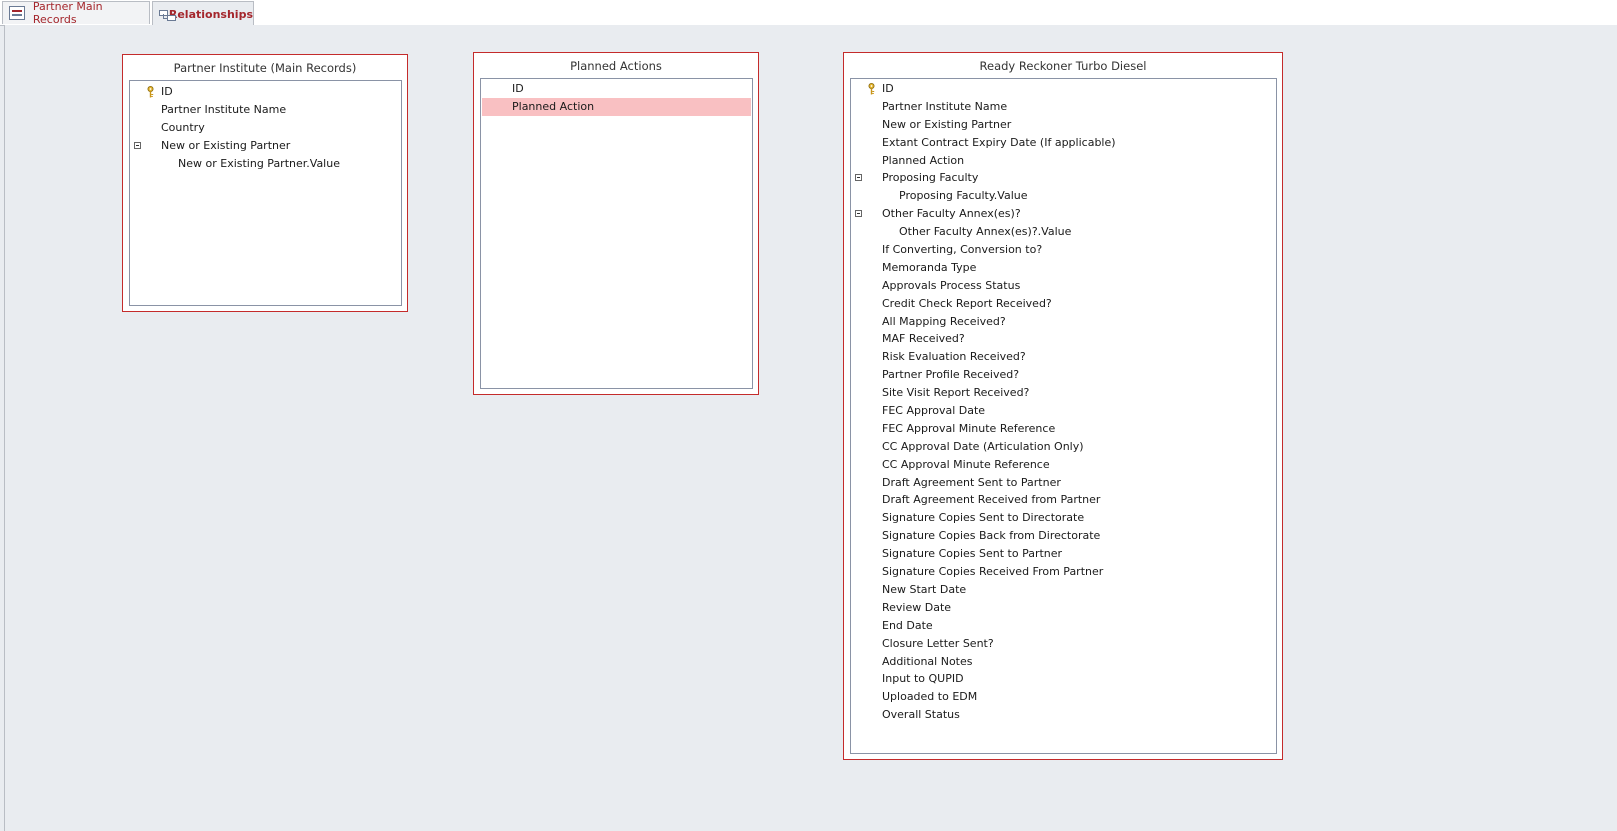 The image size is (1617, 831). I want to click on field-label: All Mapping Received?, so click(944, 321).